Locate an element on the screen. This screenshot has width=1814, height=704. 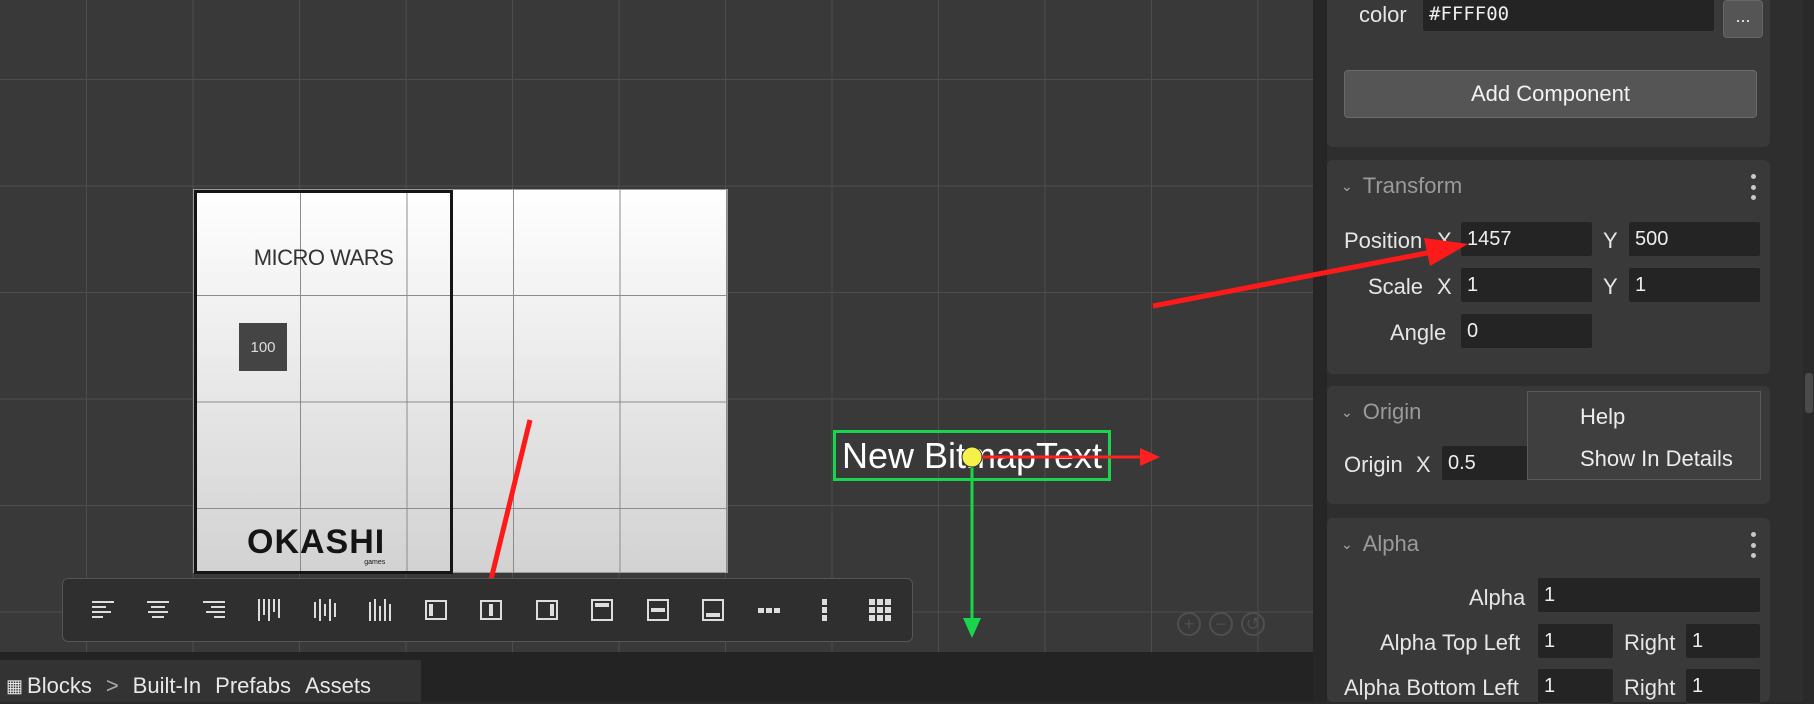
align-border-bottom-icon is located at coordinates (713, 610).